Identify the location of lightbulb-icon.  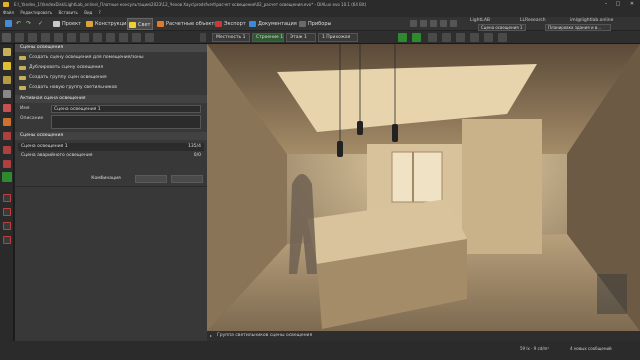
(132, 25).